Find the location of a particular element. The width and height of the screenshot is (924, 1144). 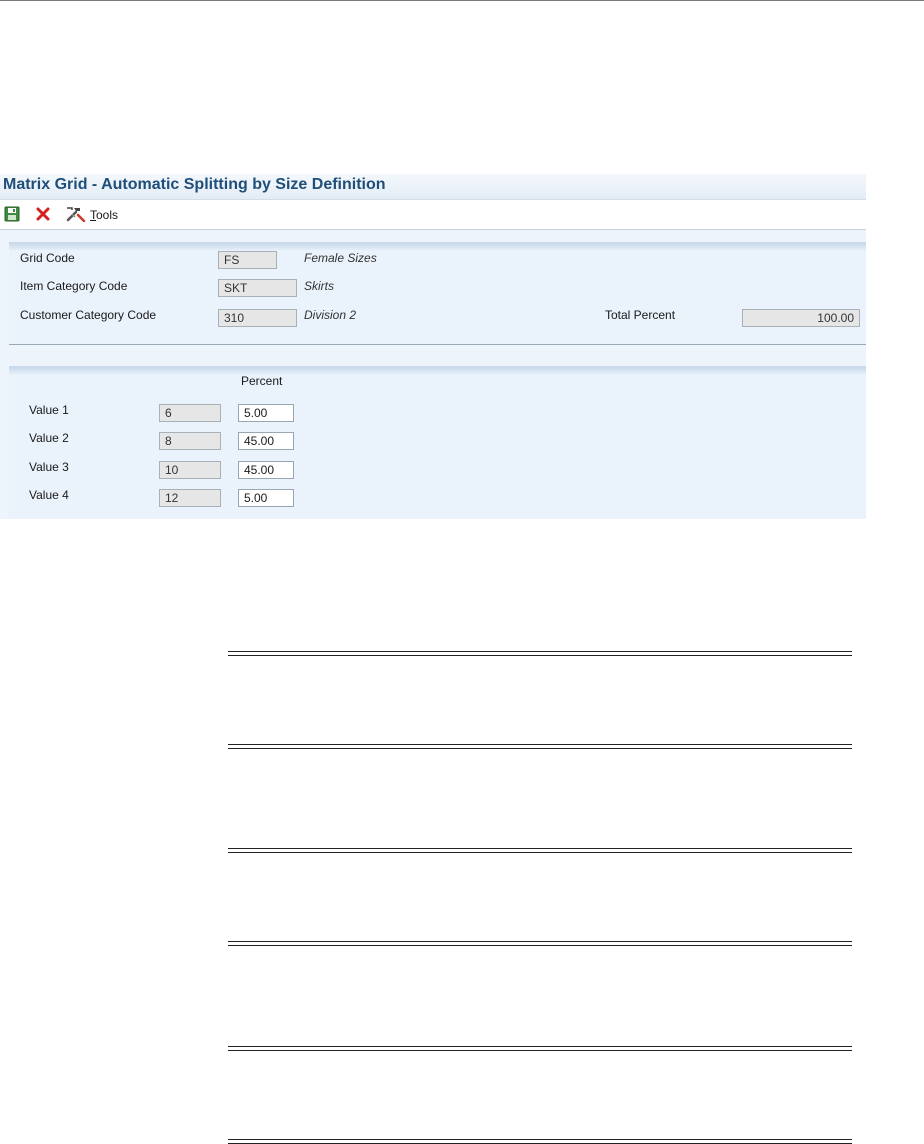

toolbar: Tools is located at coordinates (433, 215).